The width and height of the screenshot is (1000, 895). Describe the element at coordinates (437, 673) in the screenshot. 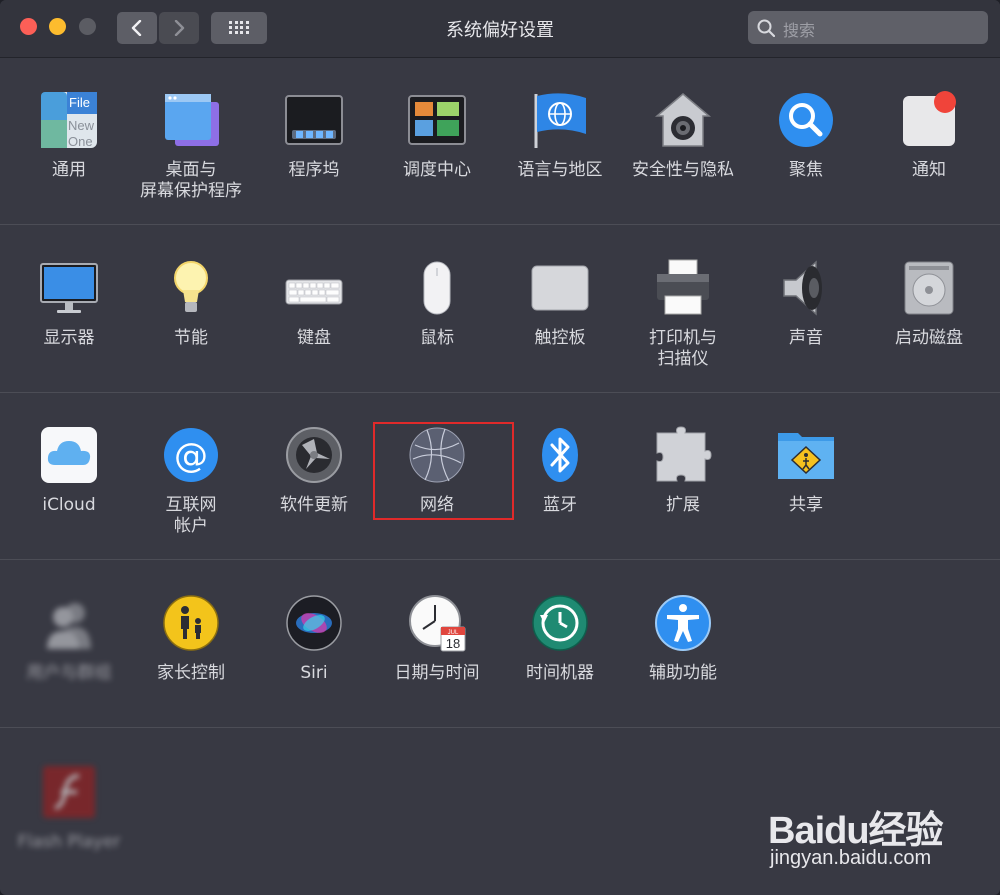

I see `pane-label: 日期与时间` at that location.